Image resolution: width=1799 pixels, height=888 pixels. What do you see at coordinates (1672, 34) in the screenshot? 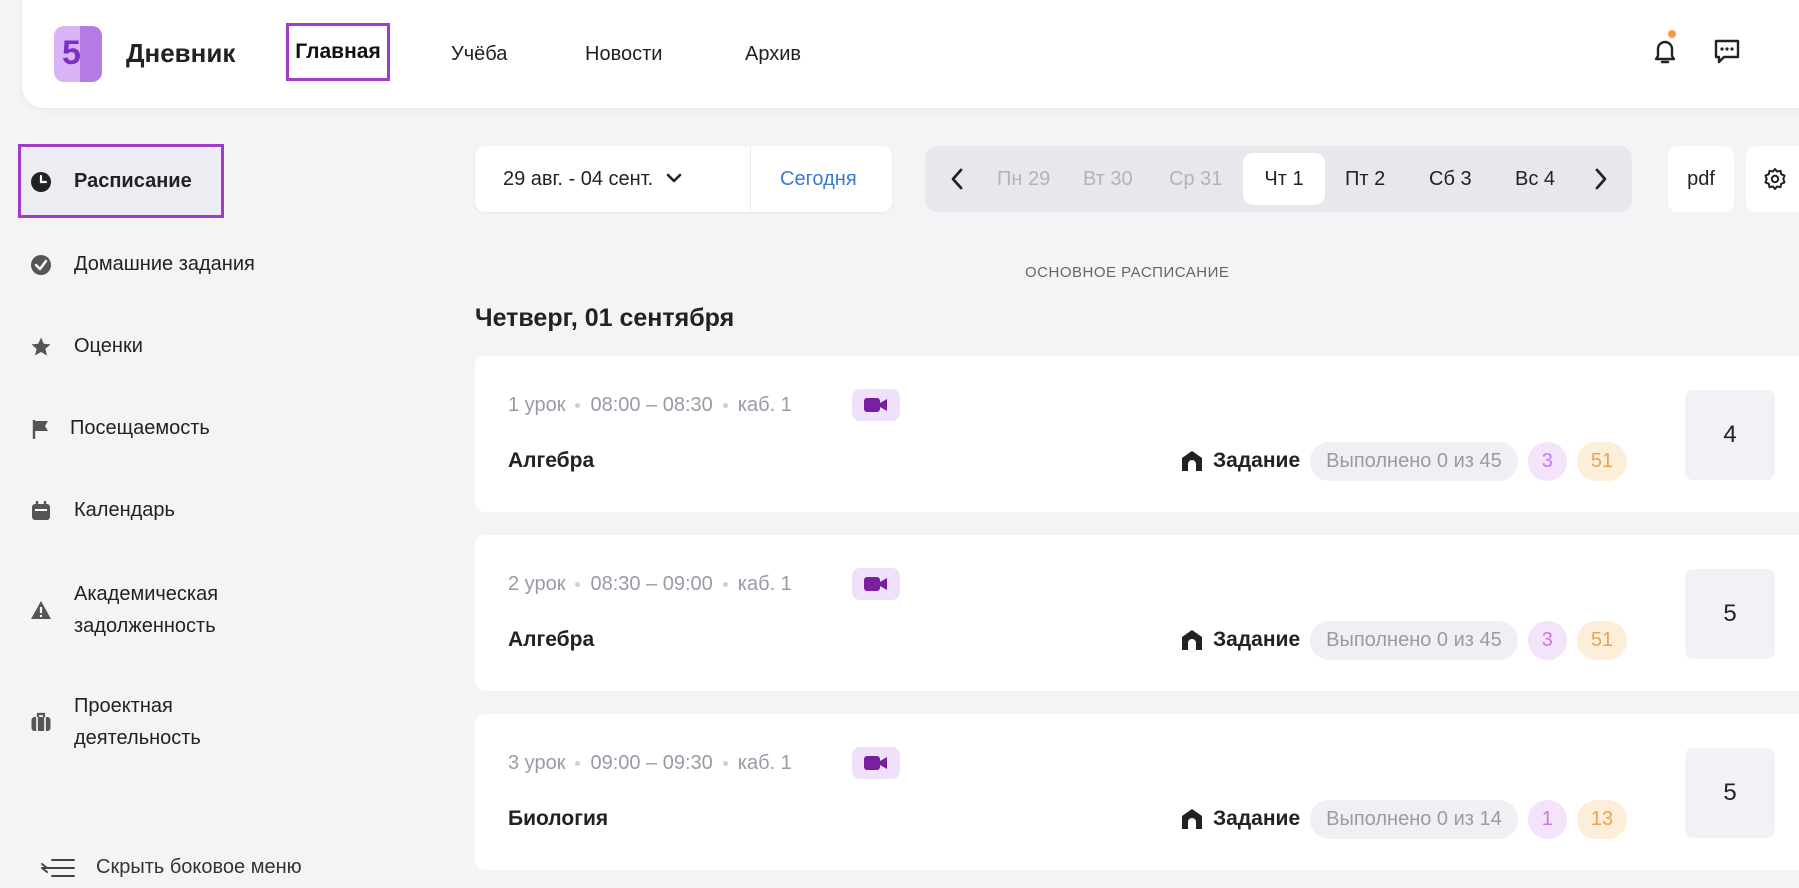
I see `notification-dot` at bounding box center [1672, 34].